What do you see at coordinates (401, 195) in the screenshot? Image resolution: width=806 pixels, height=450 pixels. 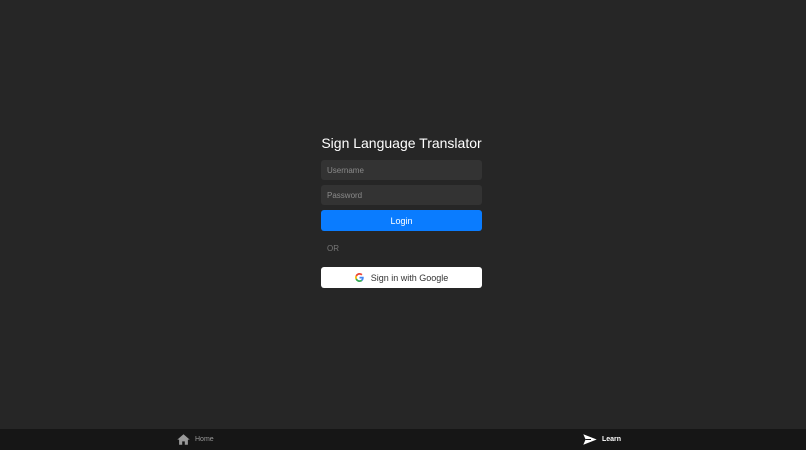 I see `password-input` at bounding box center [401, 195].